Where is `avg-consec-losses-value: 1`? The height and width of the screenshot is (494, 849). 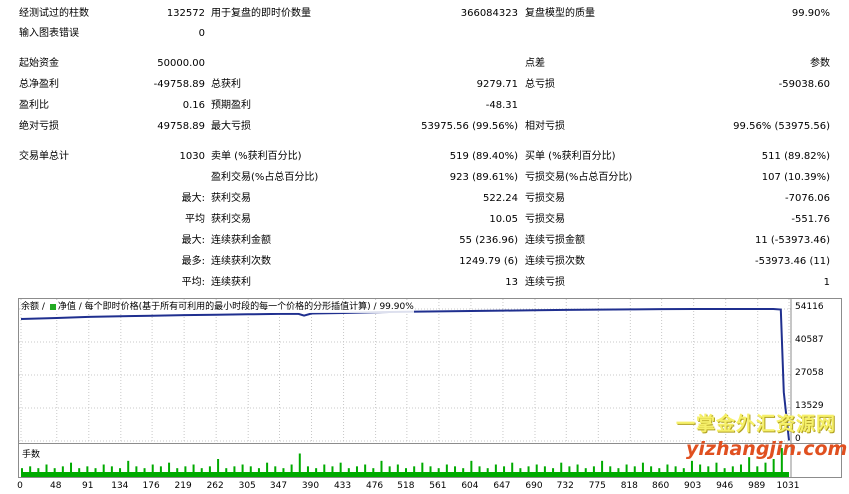
avg-consec-losses-value: 1 is located at coordinates (826, 282).